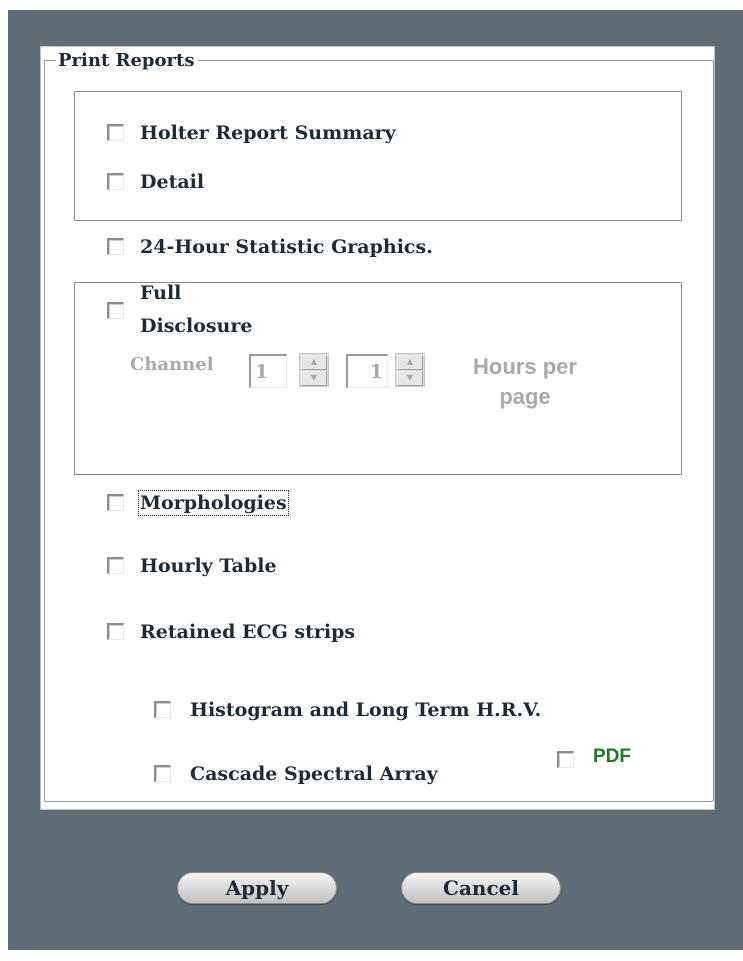 The height and width of the screenshot is (961, 743). I want to click on channel-label: Channel, so click(172, 364).